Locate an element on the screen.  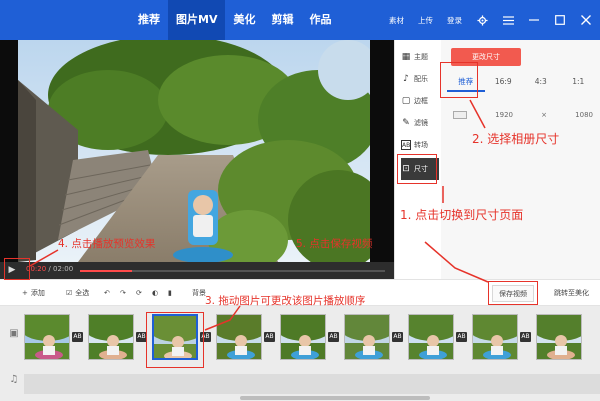
progress-track is located at coordinates (232, 271).